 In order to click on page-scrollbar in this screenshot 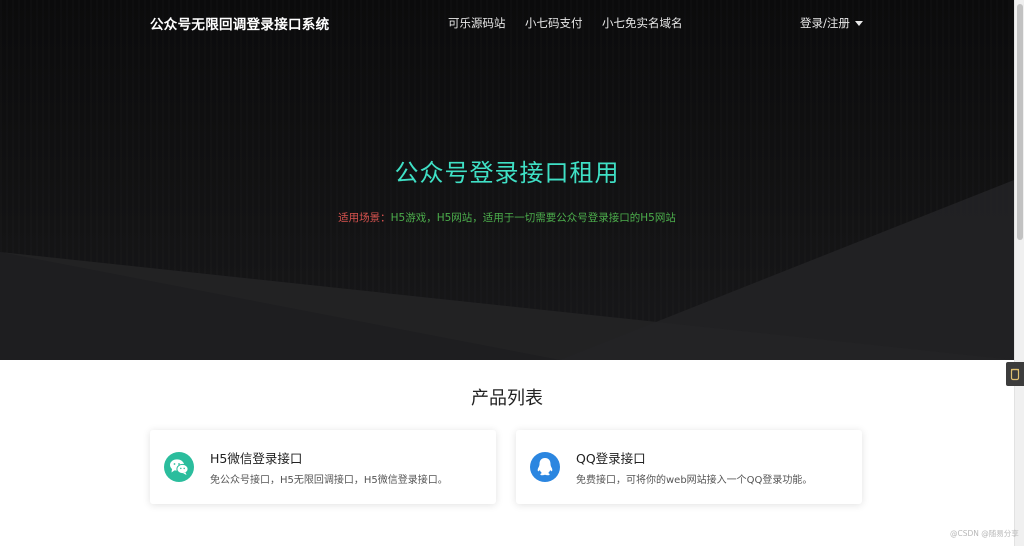, I will do `click(1019, 273)`.